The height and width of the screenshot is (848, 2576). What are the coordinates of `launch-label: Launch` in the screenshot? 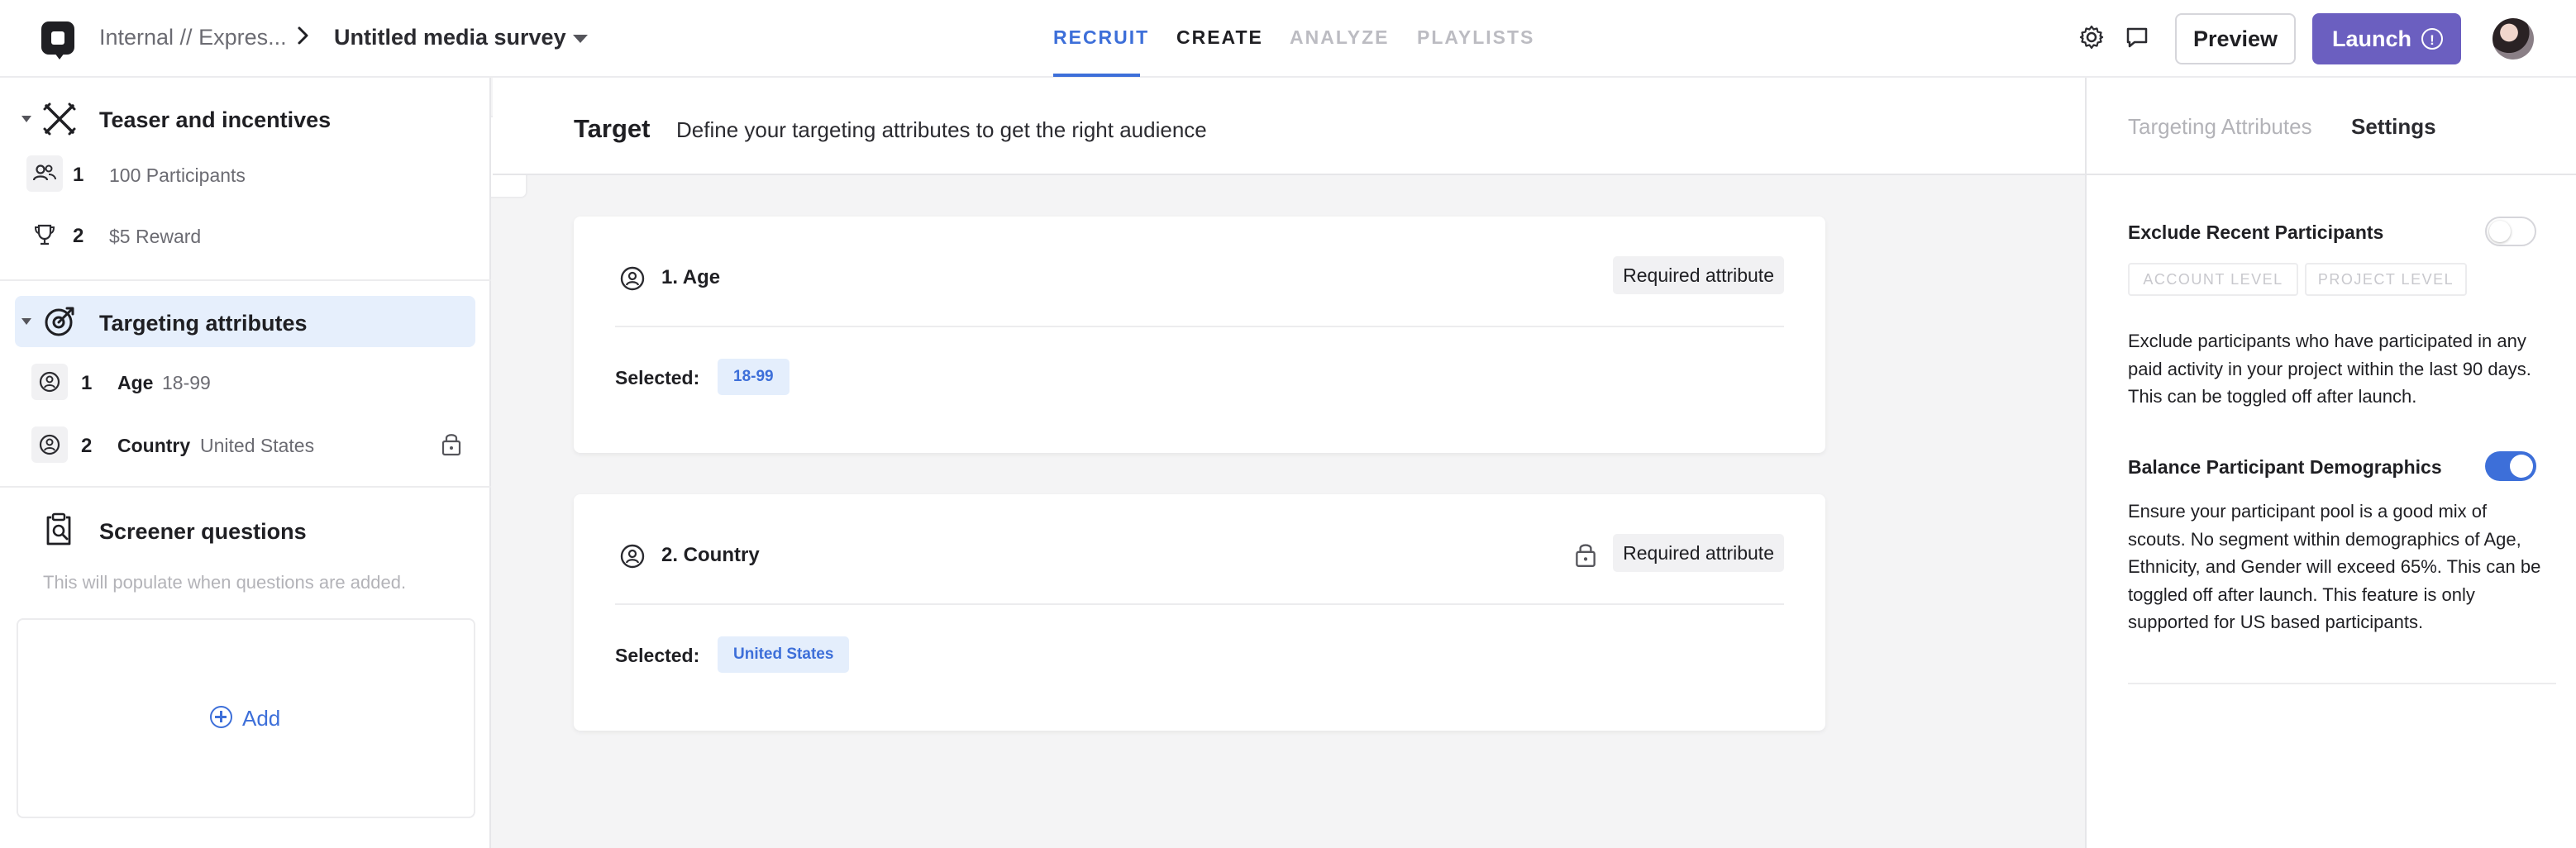 It's located at (2372, 38).